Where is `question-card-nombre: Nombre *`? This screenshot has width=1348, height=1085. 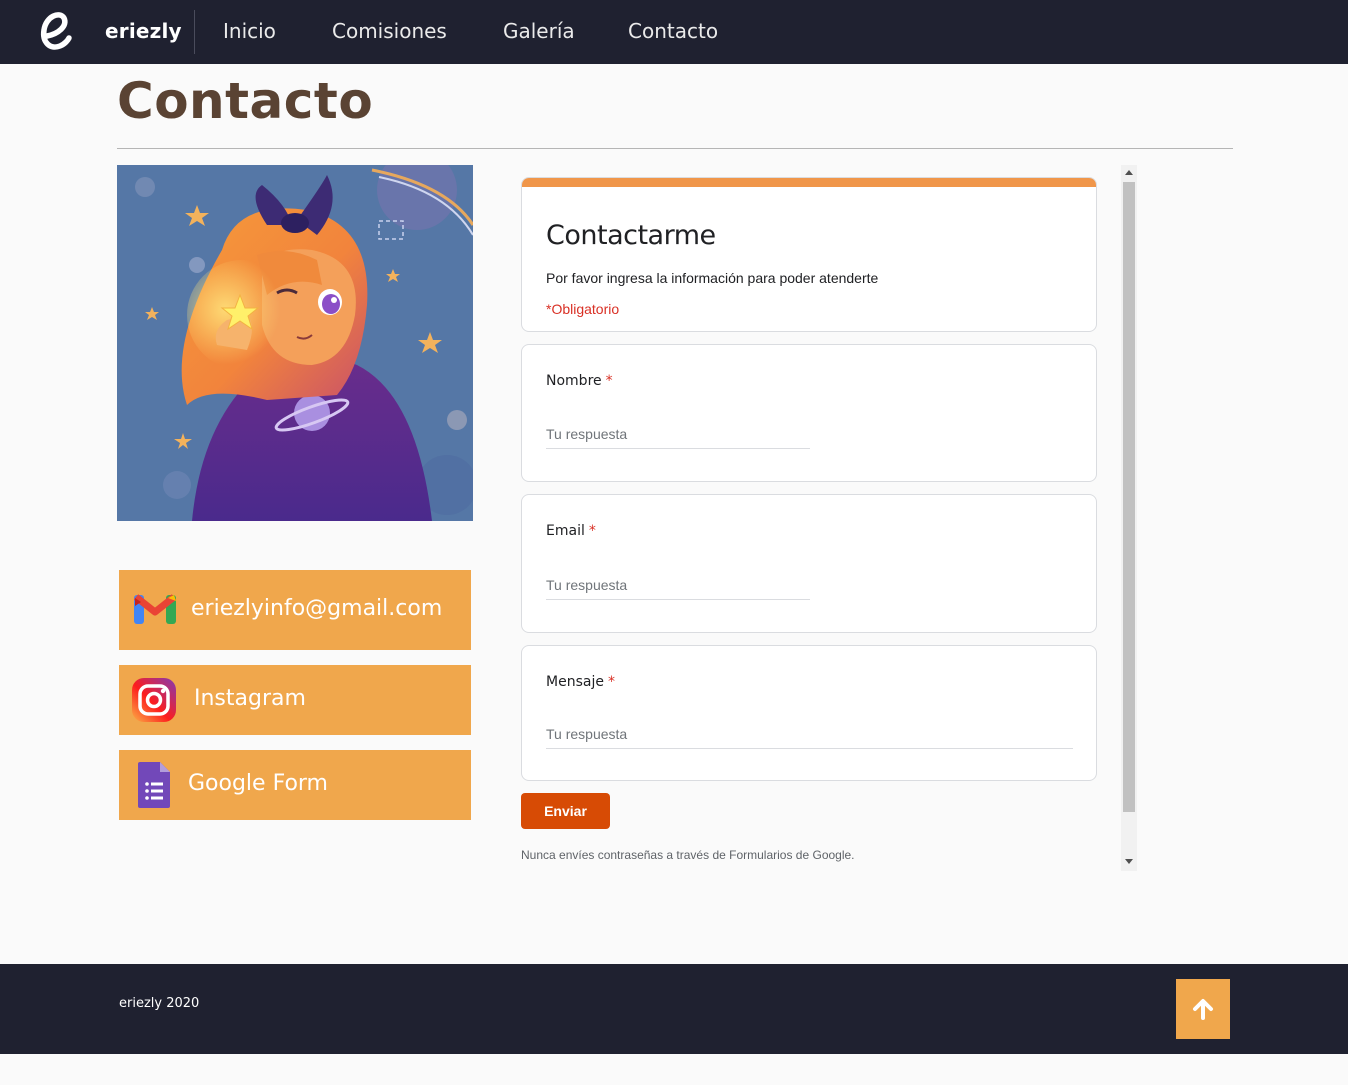
question-card-nombre: Nombre * is located at coordinates (809, 413).